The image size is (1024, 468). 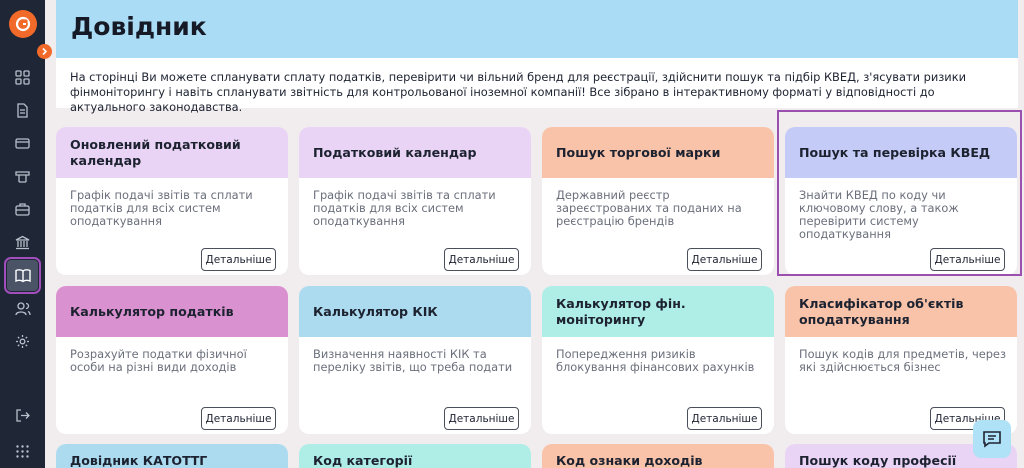 I want to click on briefcase-icon, so click(x=22, y=209).